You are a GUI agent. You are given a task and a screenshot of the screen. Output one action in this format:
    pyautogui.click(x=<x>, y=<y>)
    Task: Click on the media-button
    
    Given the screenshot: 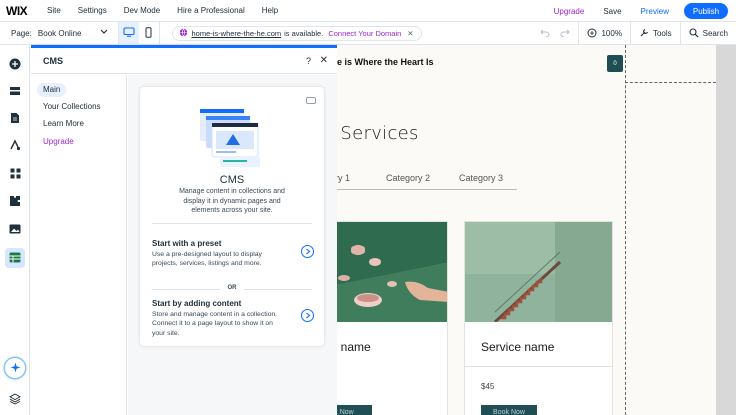 What is the action you would take?
    pyautogui.click(x=15, y=230)
    